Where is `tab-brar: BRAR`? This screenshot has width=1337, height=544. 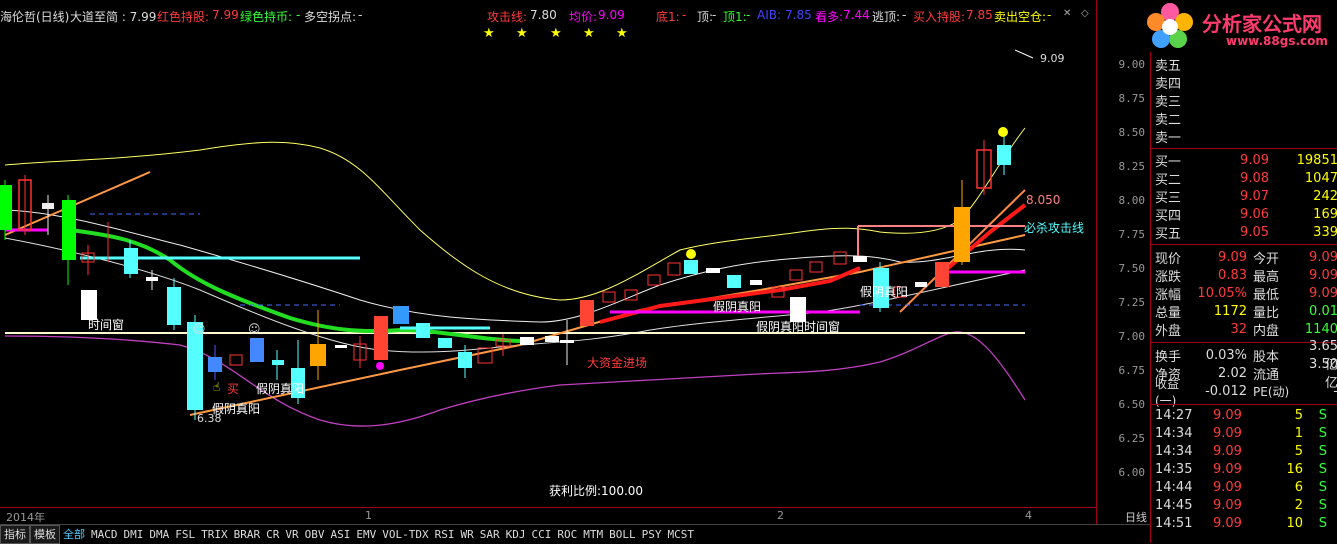 tab-brar: BRAR is located at coordinates (247, 534).